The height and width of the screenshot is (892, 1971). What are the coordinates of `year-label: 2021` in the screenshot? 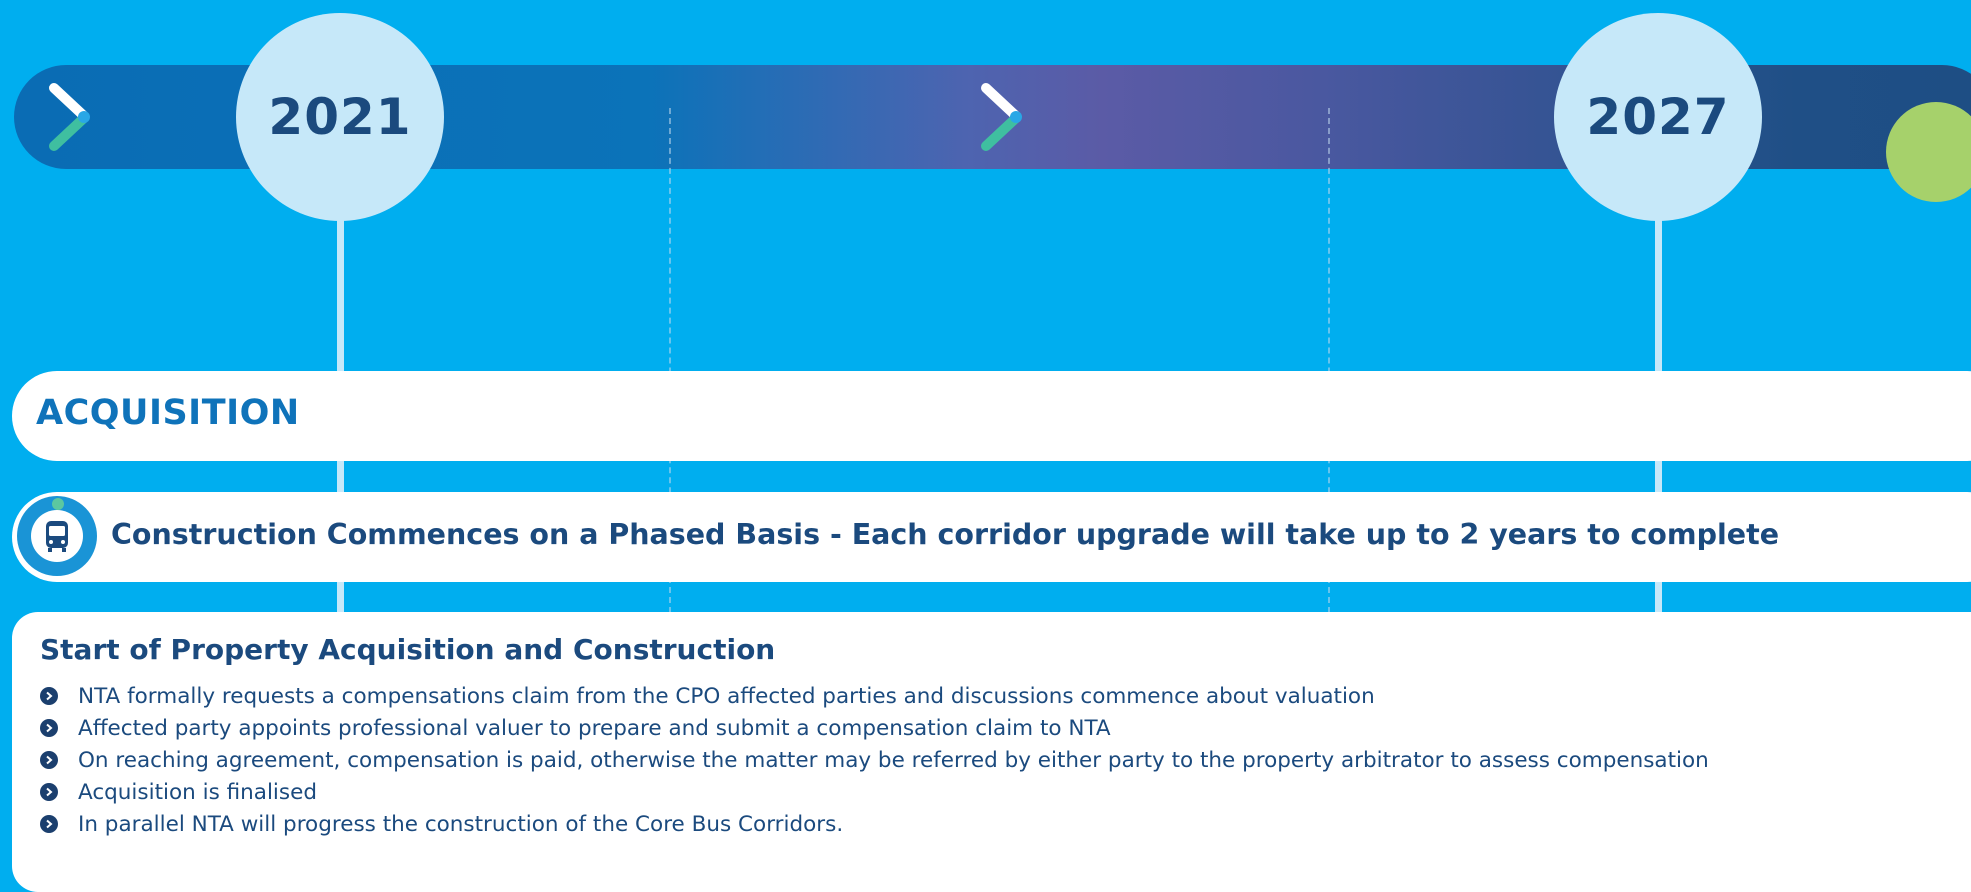 It's located at (340, 117).